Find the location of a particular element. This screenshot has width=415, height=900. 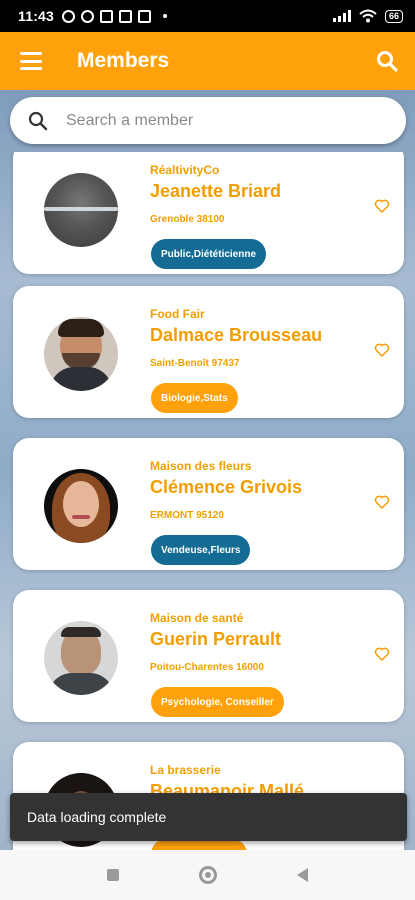

mute-icon is located at coordinates (69, 16).